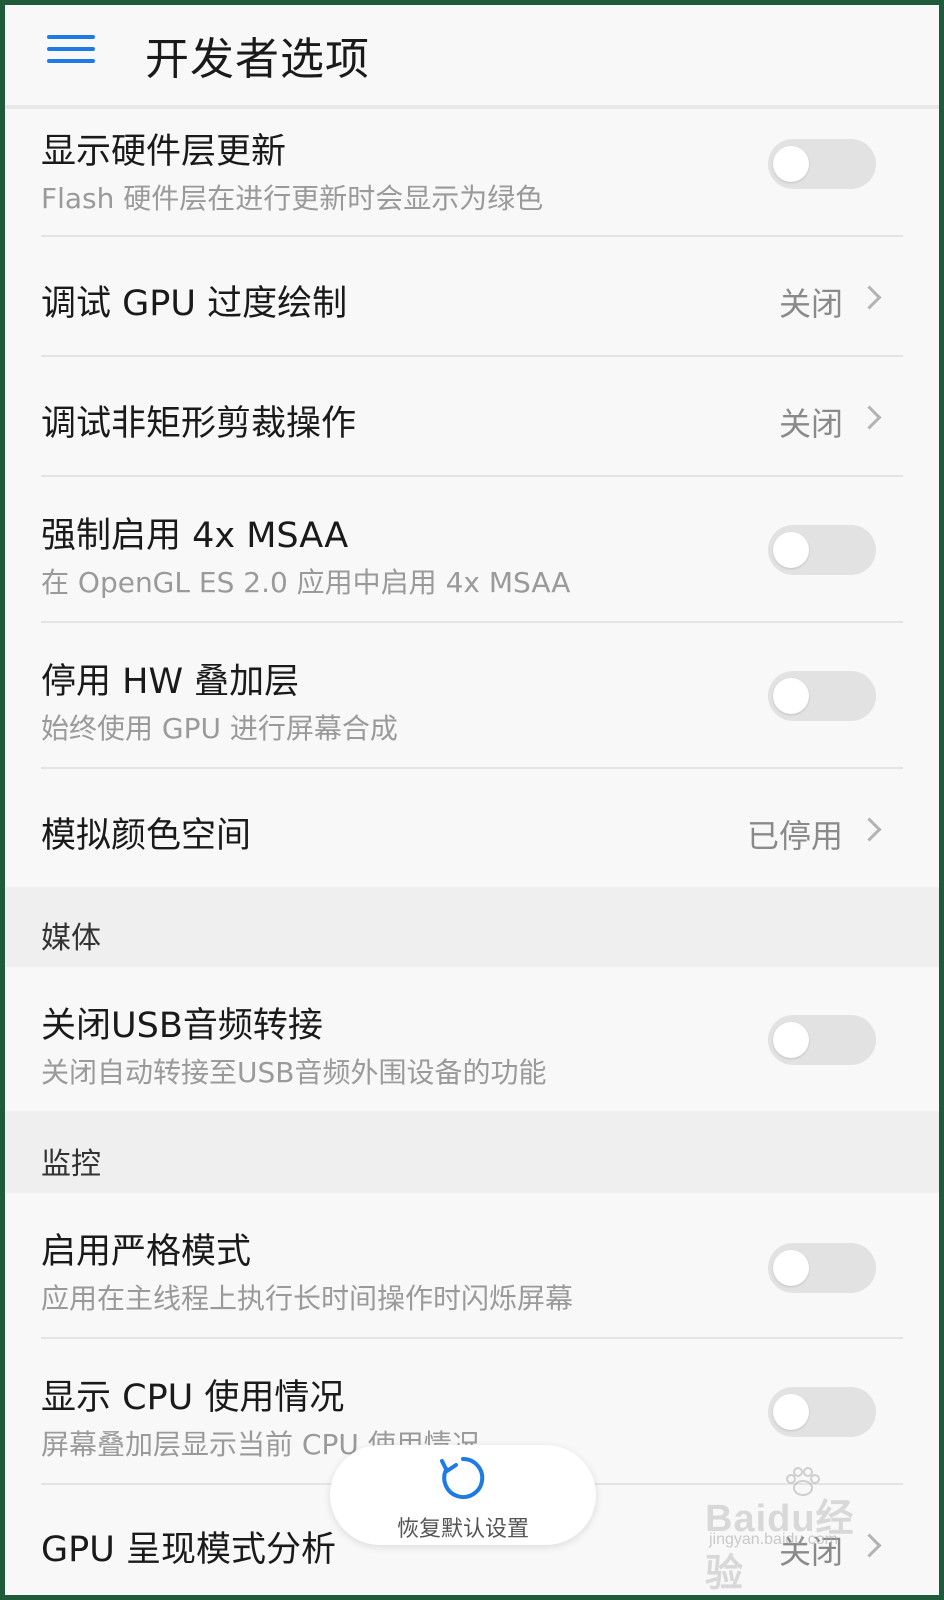  Describe the element at coordinates (794, 836) in the screenshot. I see `setting-value: 已停用` at that location.